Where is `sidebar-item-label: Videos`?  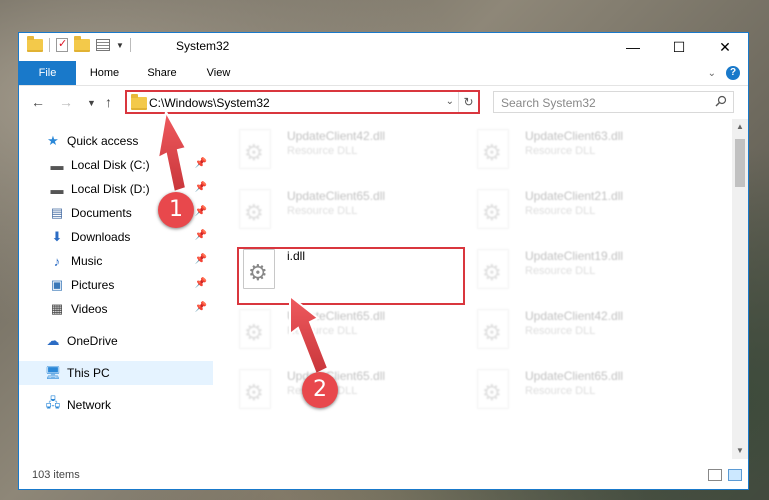 sidebar-item-label: Videos is located at coordinates (89, 309).